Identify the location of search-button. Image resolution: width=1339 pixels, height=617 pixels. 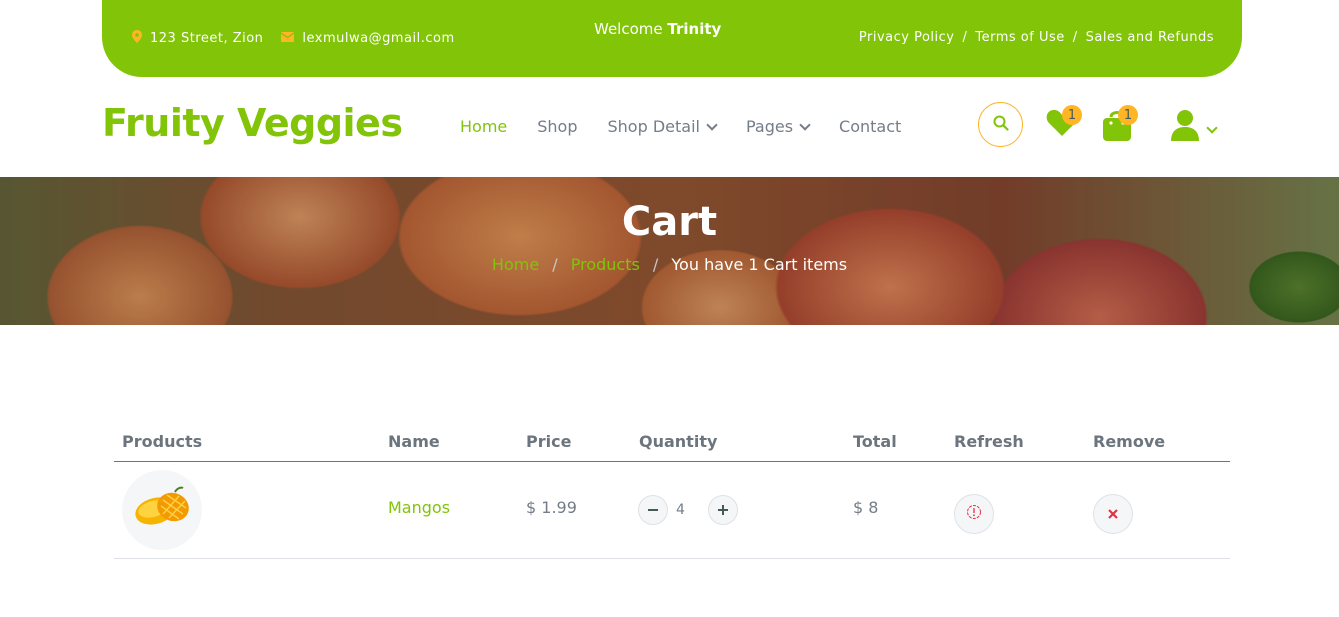
(1000, 124).